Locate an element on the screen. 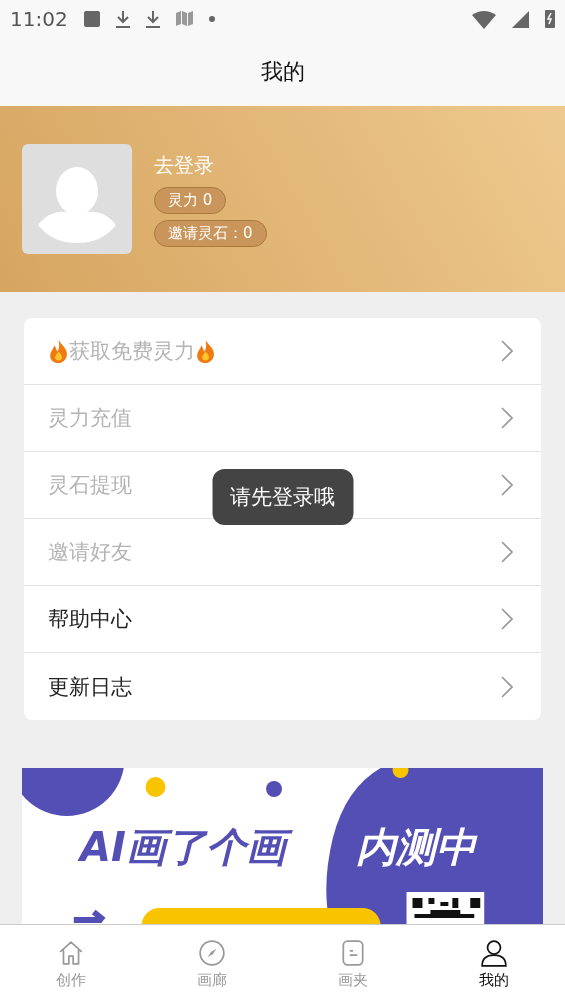  tab-item: 我的 is located at coordinates (494, 964).